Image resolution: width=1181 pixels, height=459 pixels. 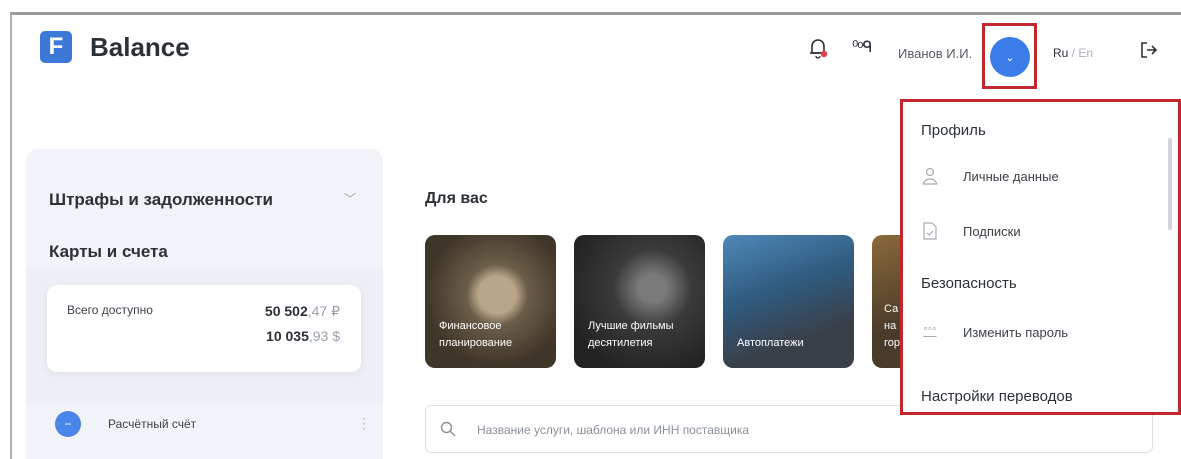 I want to click on menu-item-personal-data: Личные данные, so click(x=1041, y=176).